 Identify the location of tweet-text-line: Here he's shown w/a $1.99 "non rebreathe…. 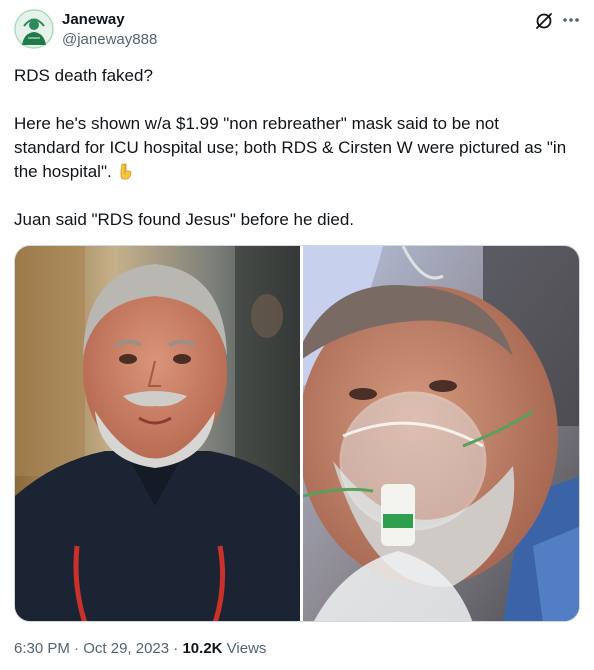
(256, 123).